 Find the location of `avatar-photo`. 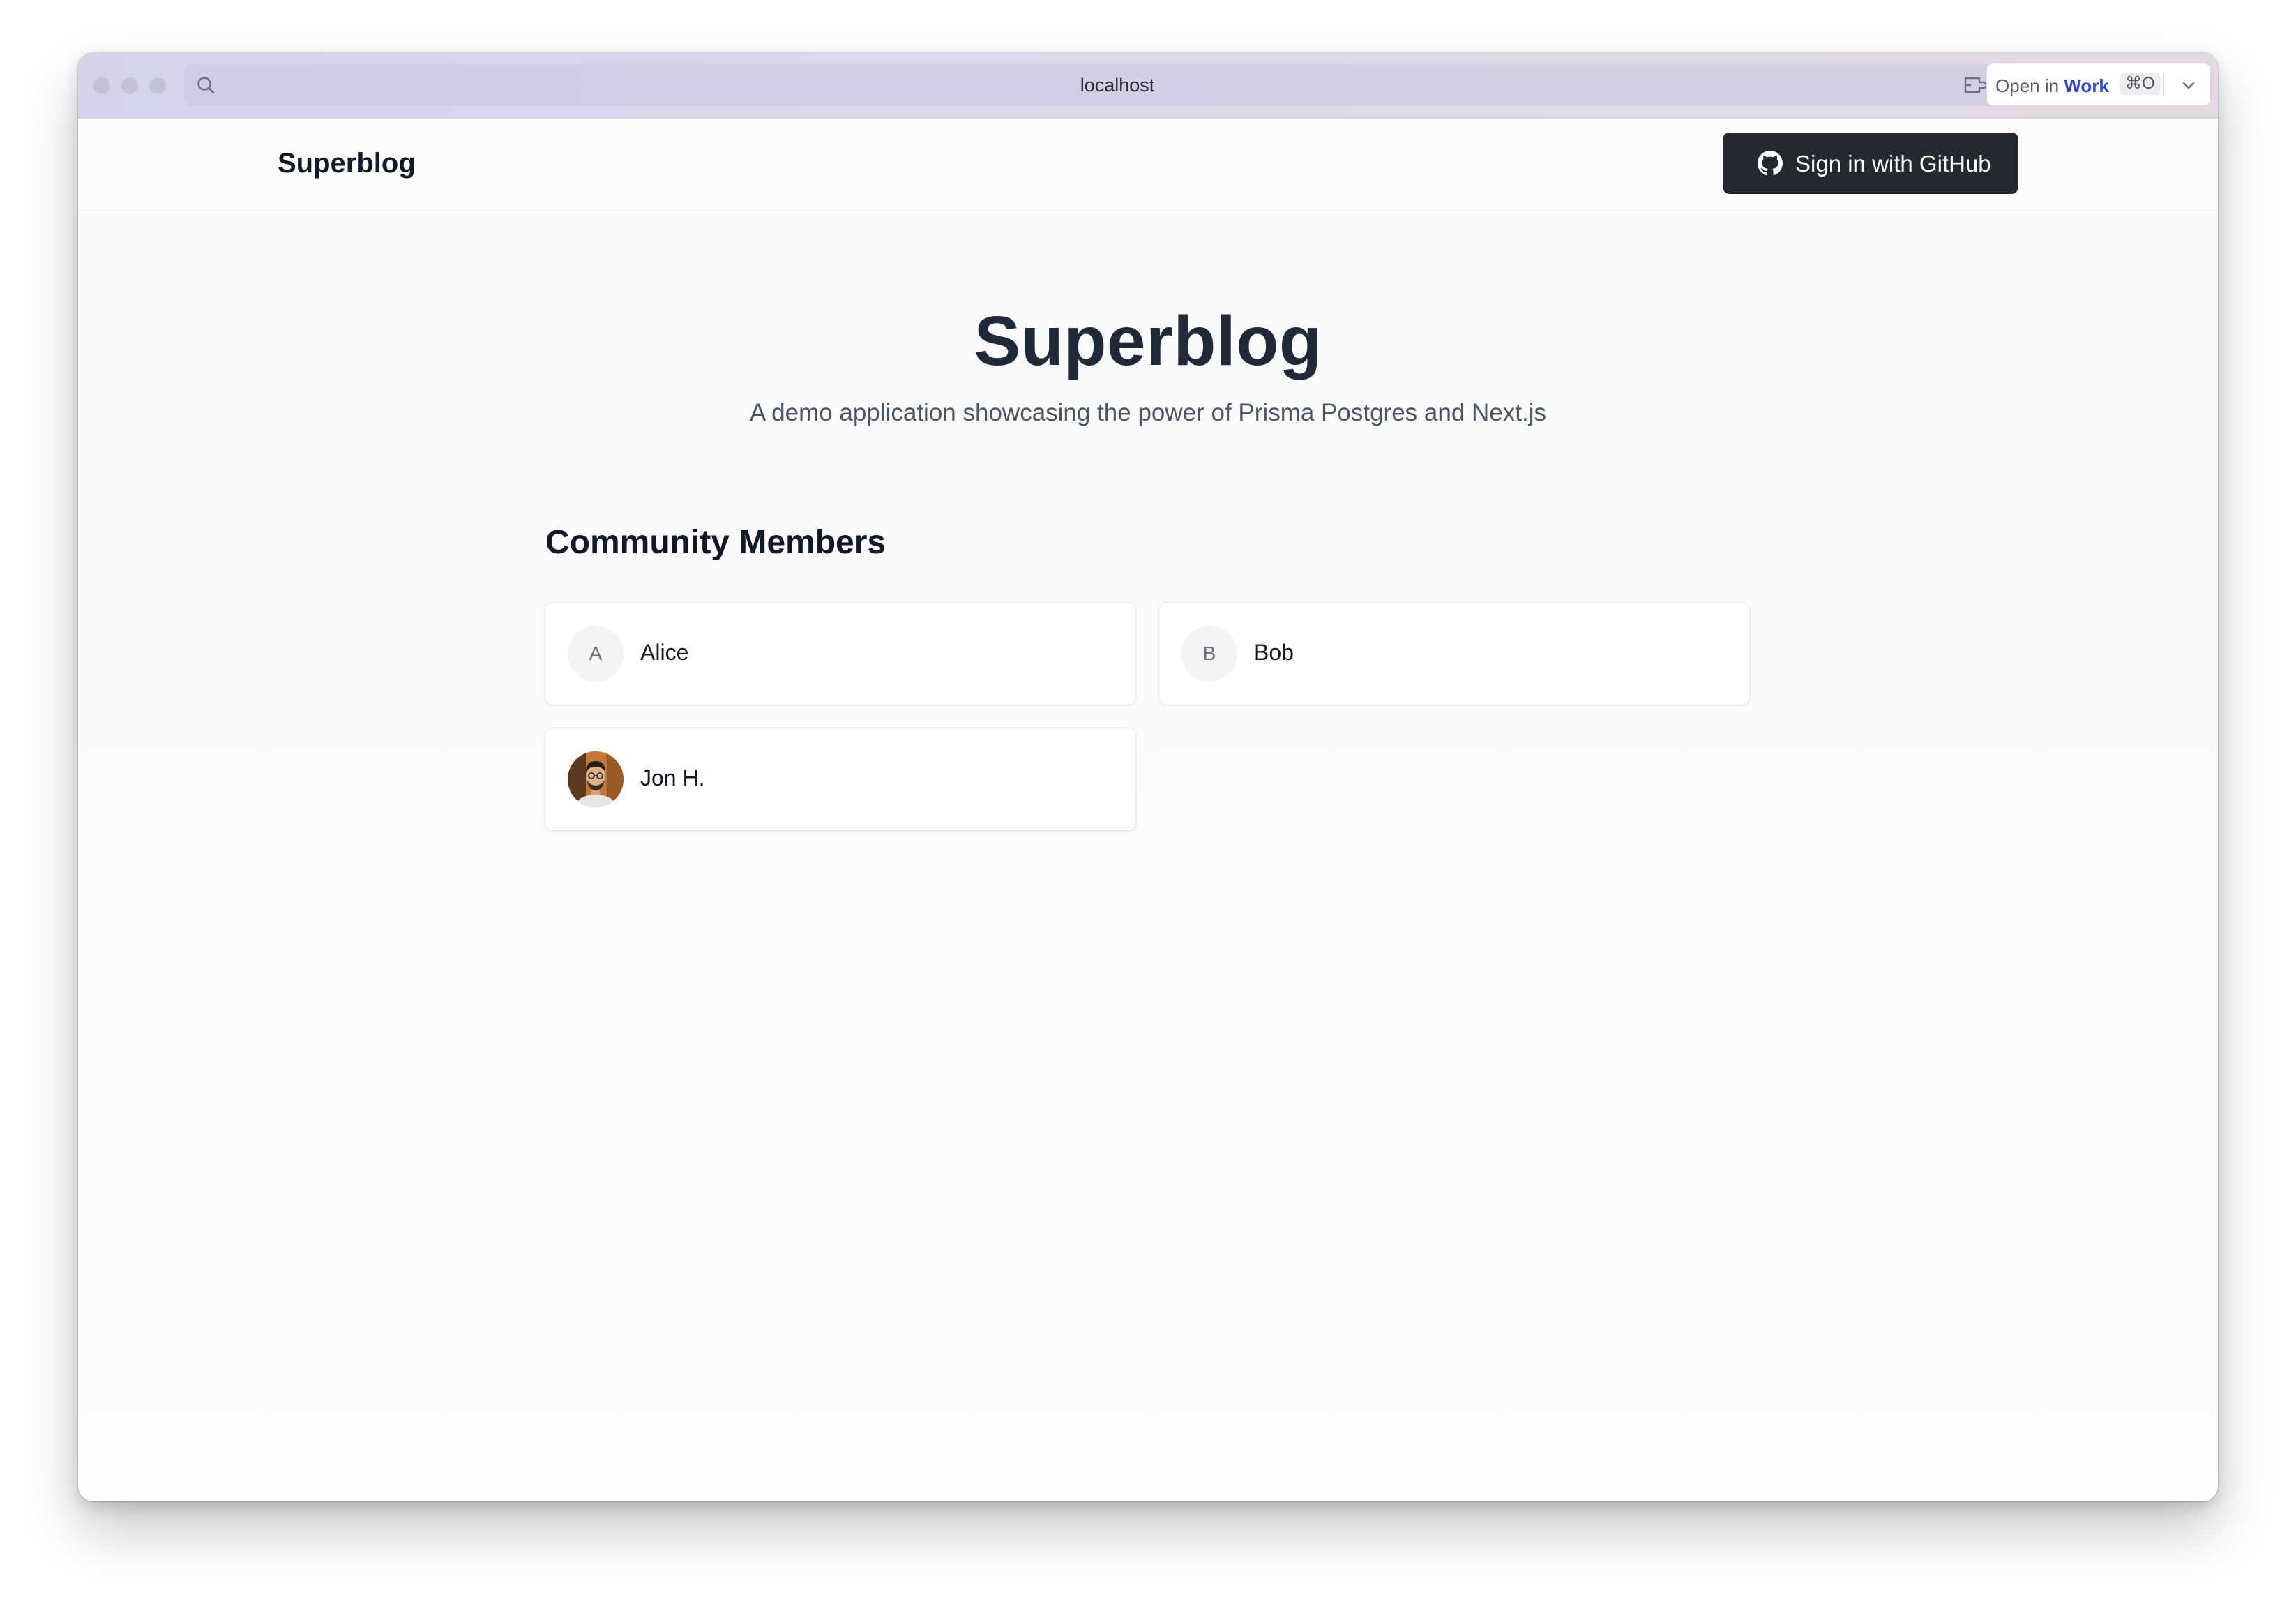

avatar-photo is located at coordinates (596, 779).